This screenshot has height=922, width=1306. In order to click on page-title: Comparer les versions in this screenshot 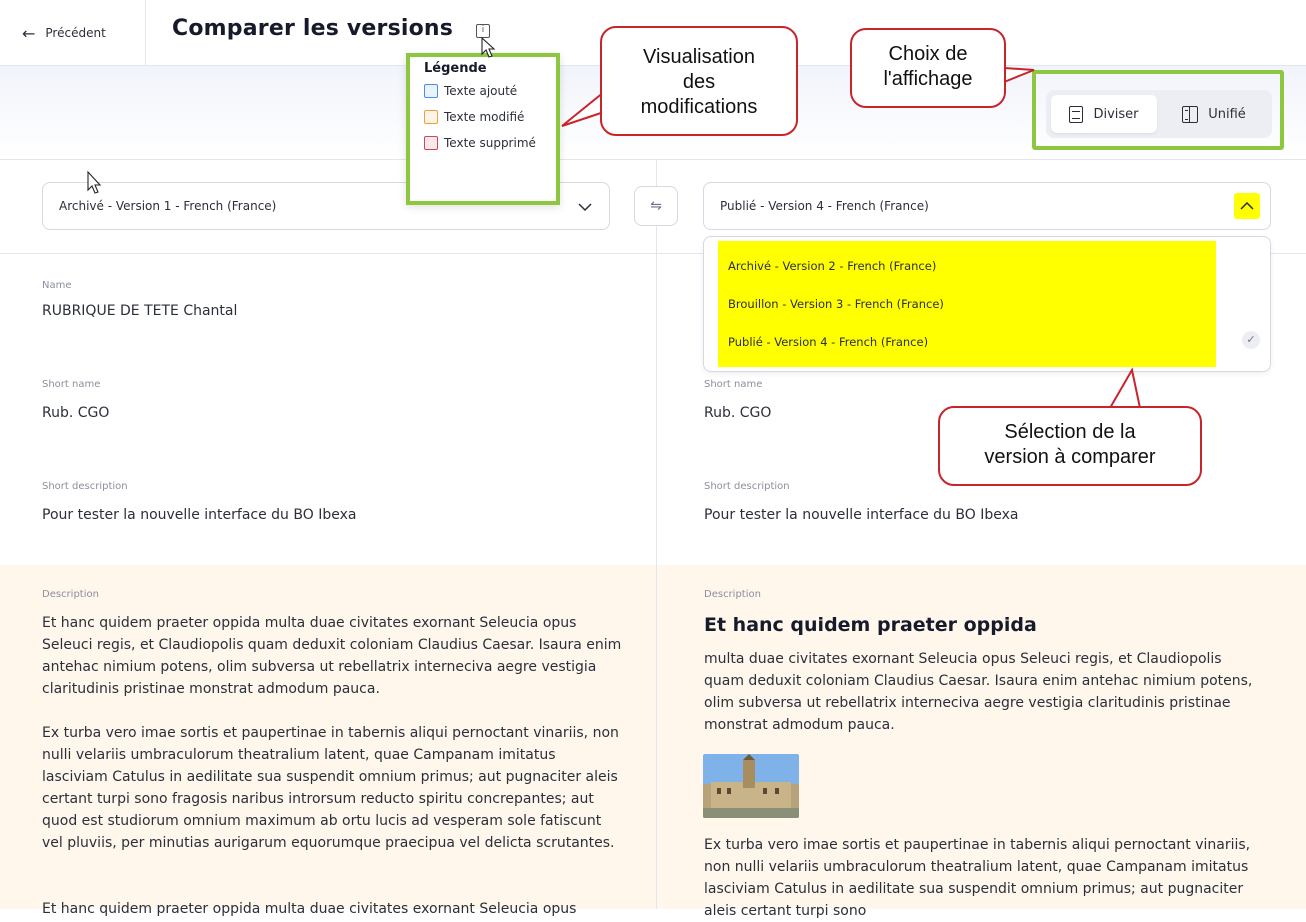, I will do `click(313, 28)`.